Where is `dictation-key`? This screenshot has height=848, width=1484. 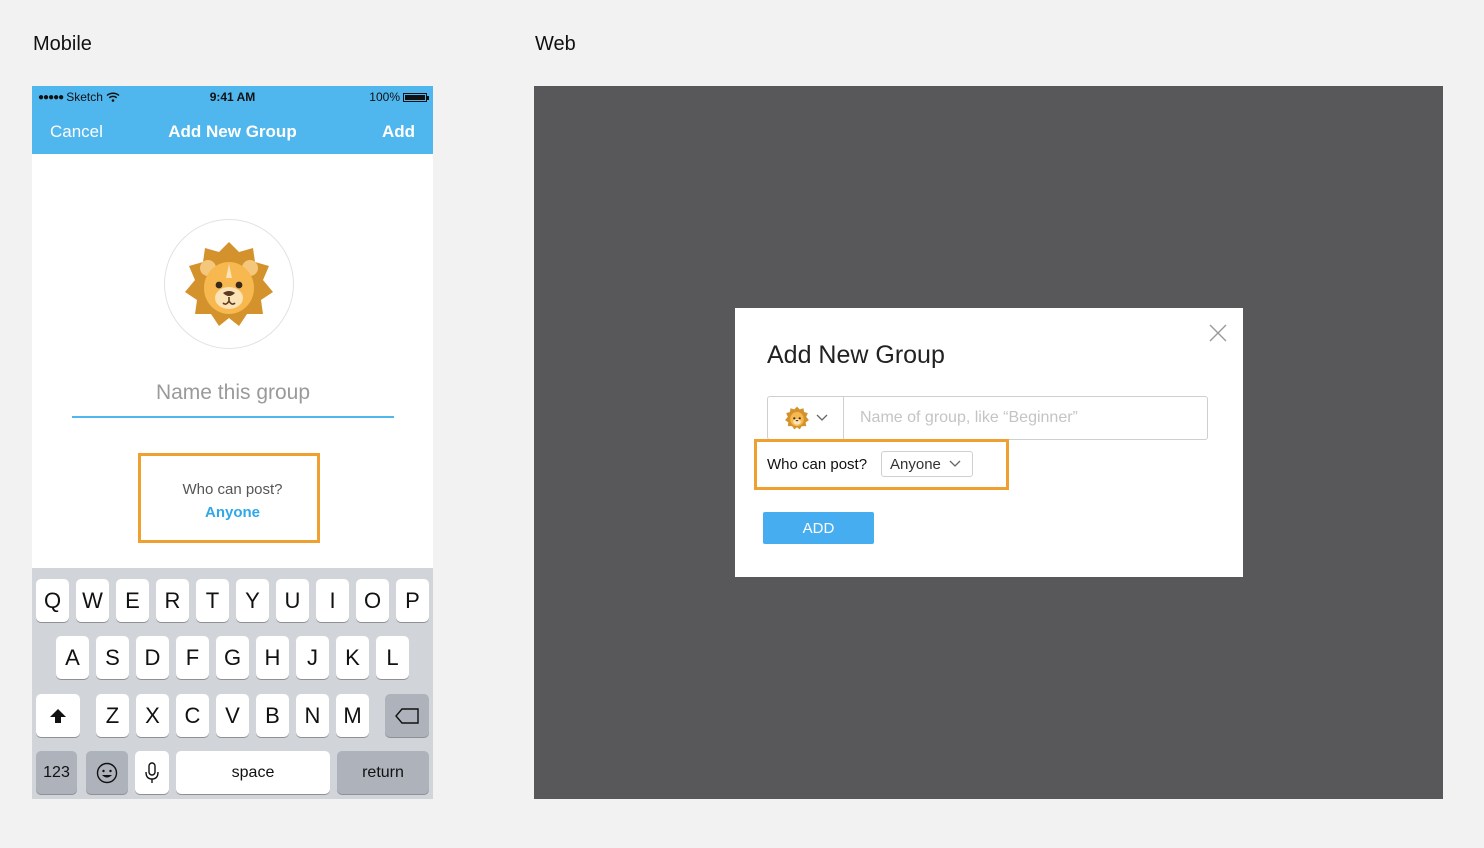
dictation-key is located at coordinates (152, 772).